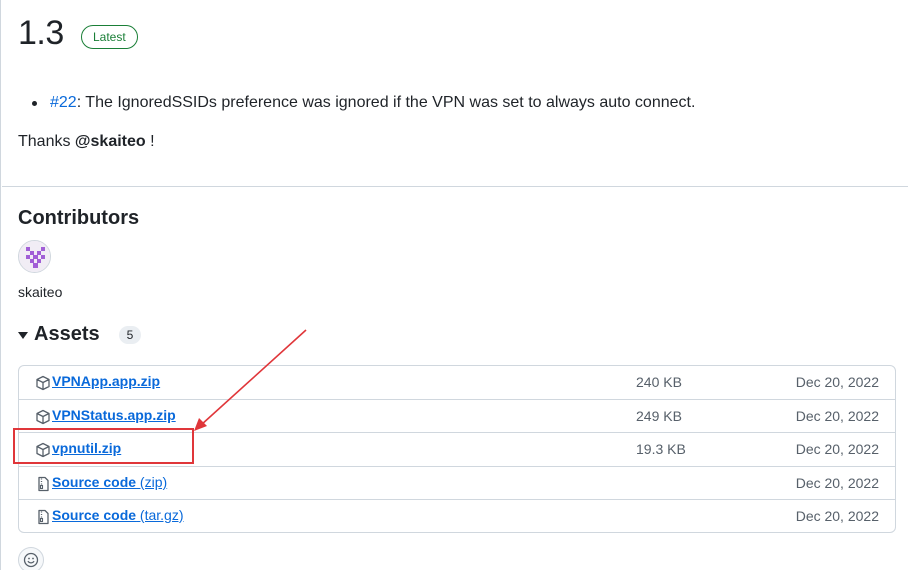 The image size is (908, 570). What do you see at coordinates (109, 37) in the screenshot?
I see `latest-badge: Latest` at bounding box center [109, 37].